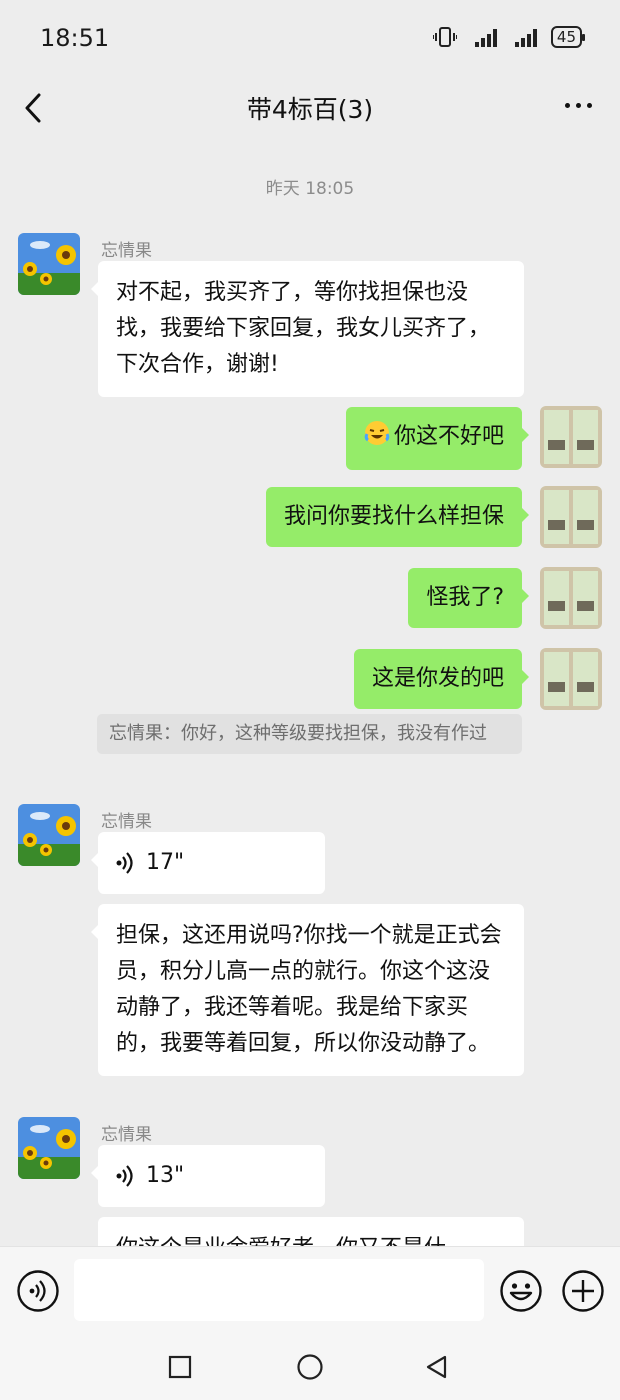 Image resolution: width=620 pixels, height=1400 pixels. I want to click on more-options-icon, so click(578, 105).